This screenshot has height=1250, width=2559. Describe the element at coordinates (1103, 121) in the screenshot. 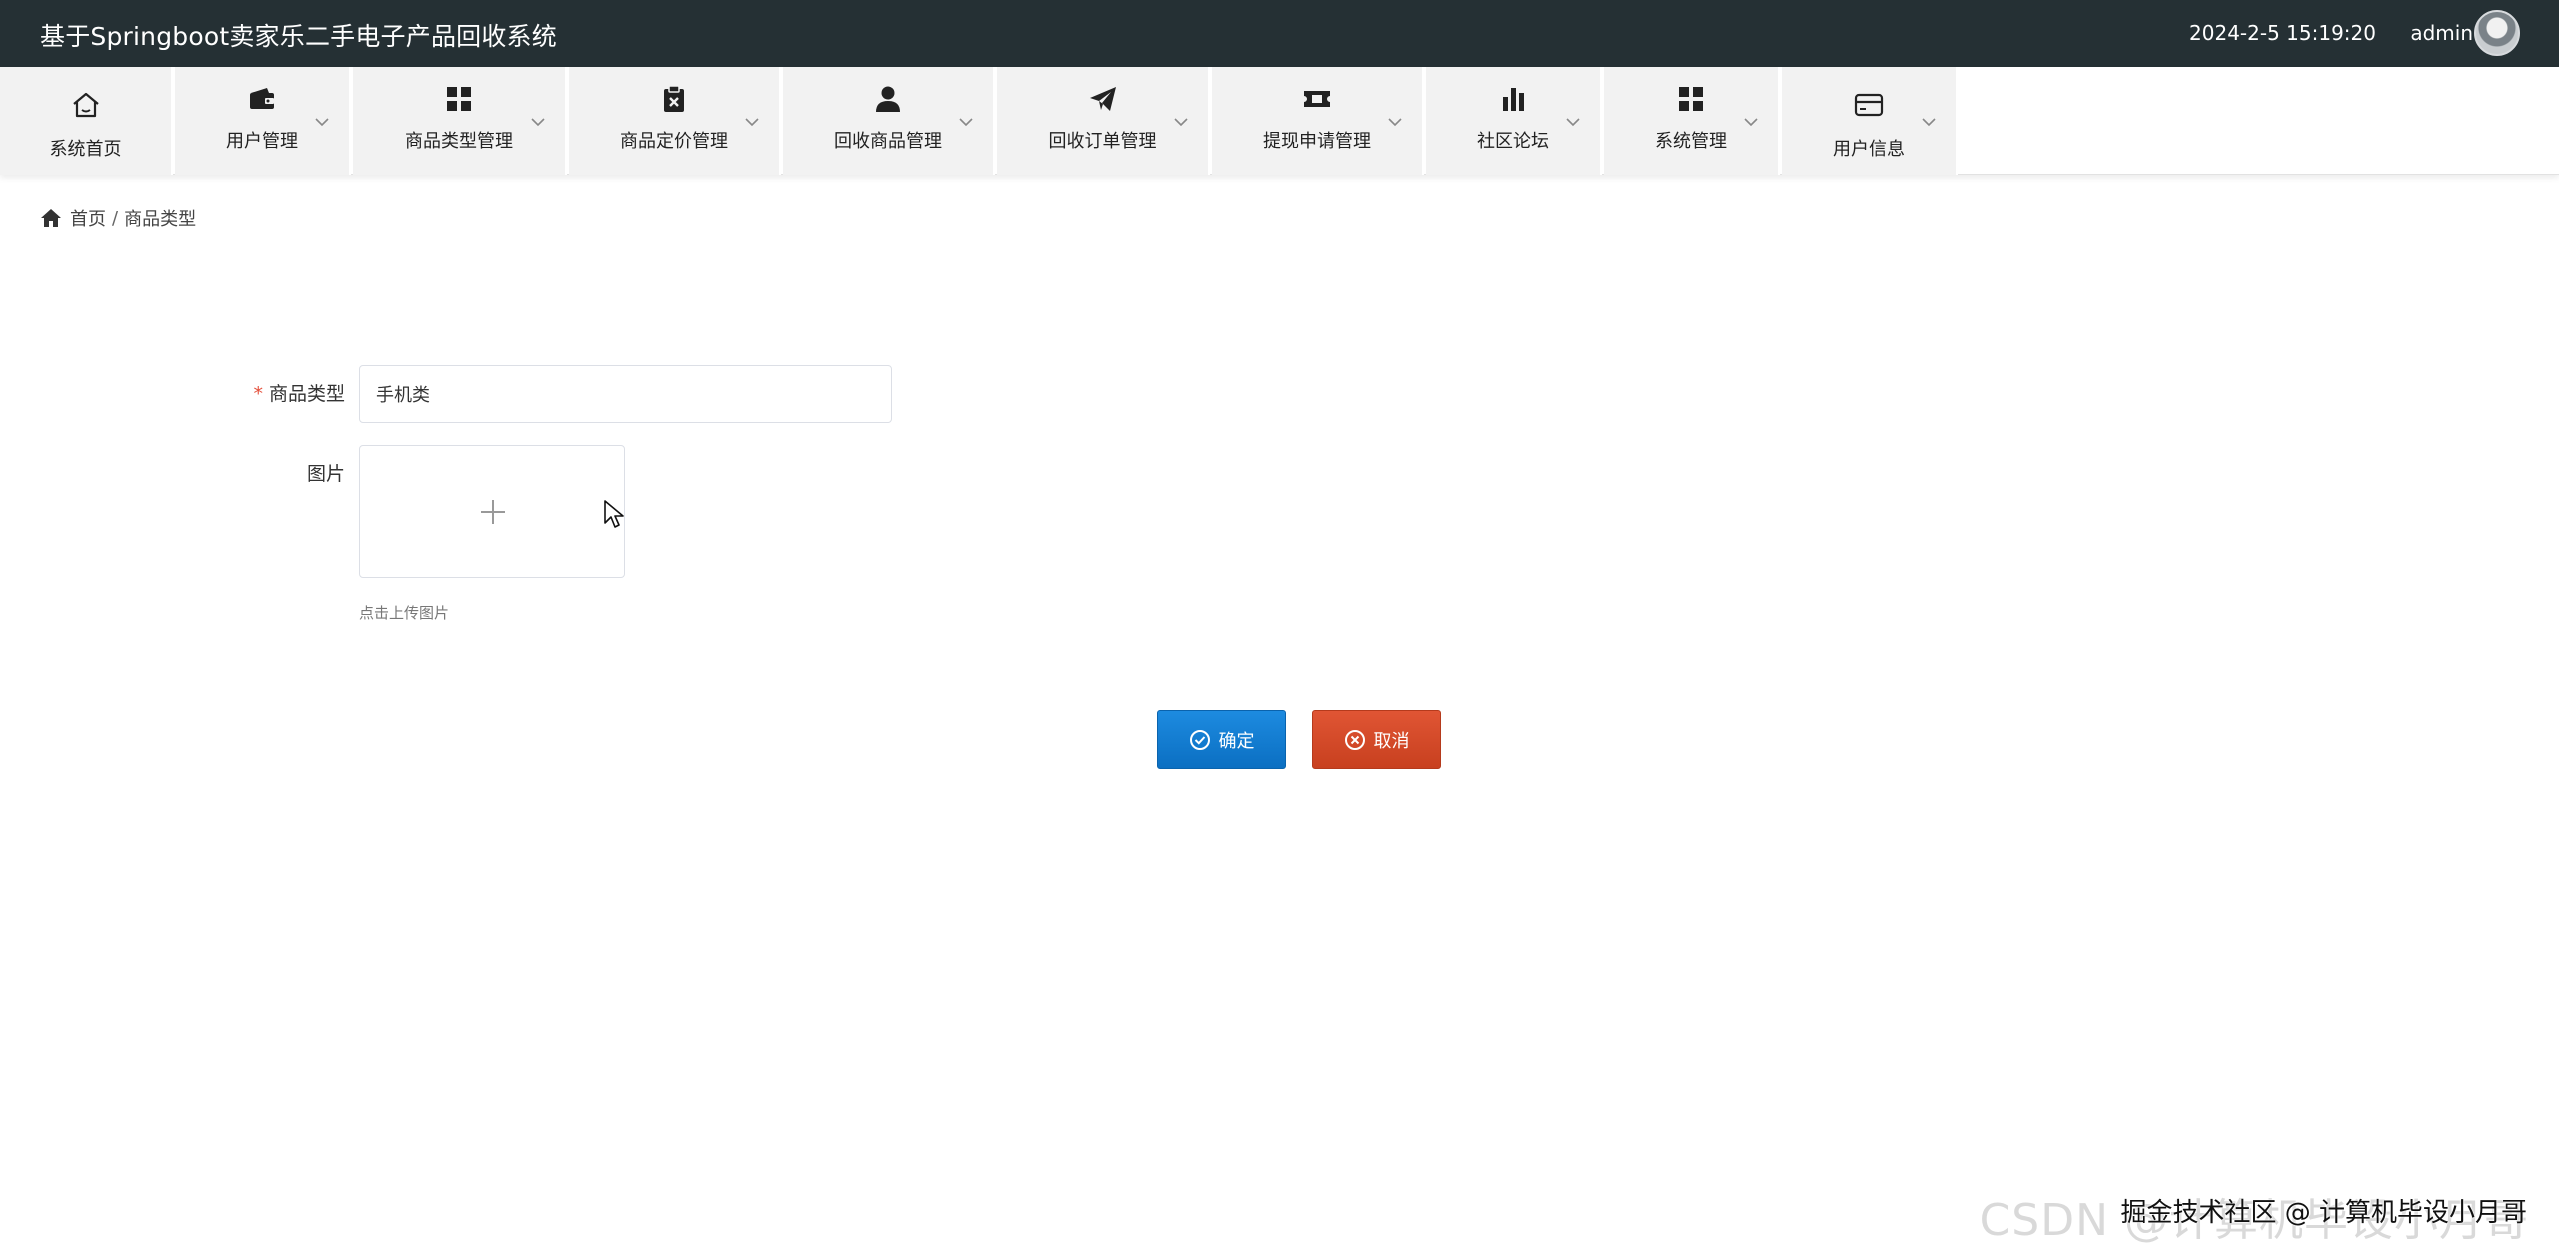

I see `nav-item-recycle-order-management: 回收订单管理` at that location.